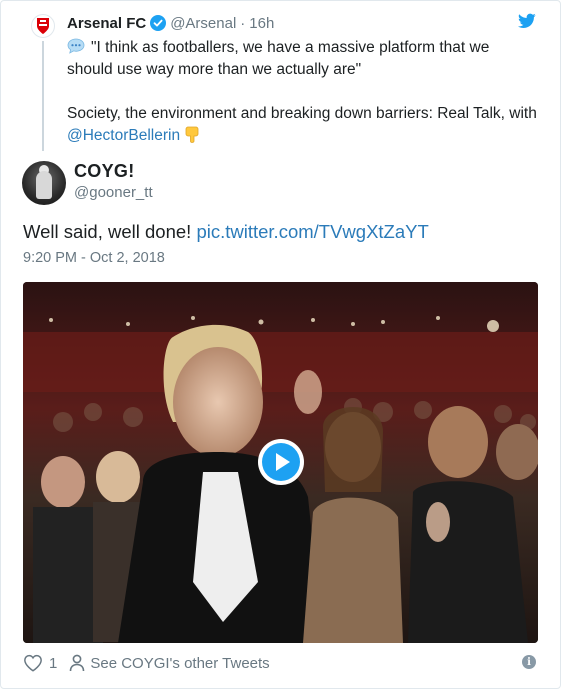  Describe the element at coordinates (203, 23) in the screenshot. I see `parent-author-handle: @Arsenal` at that location.